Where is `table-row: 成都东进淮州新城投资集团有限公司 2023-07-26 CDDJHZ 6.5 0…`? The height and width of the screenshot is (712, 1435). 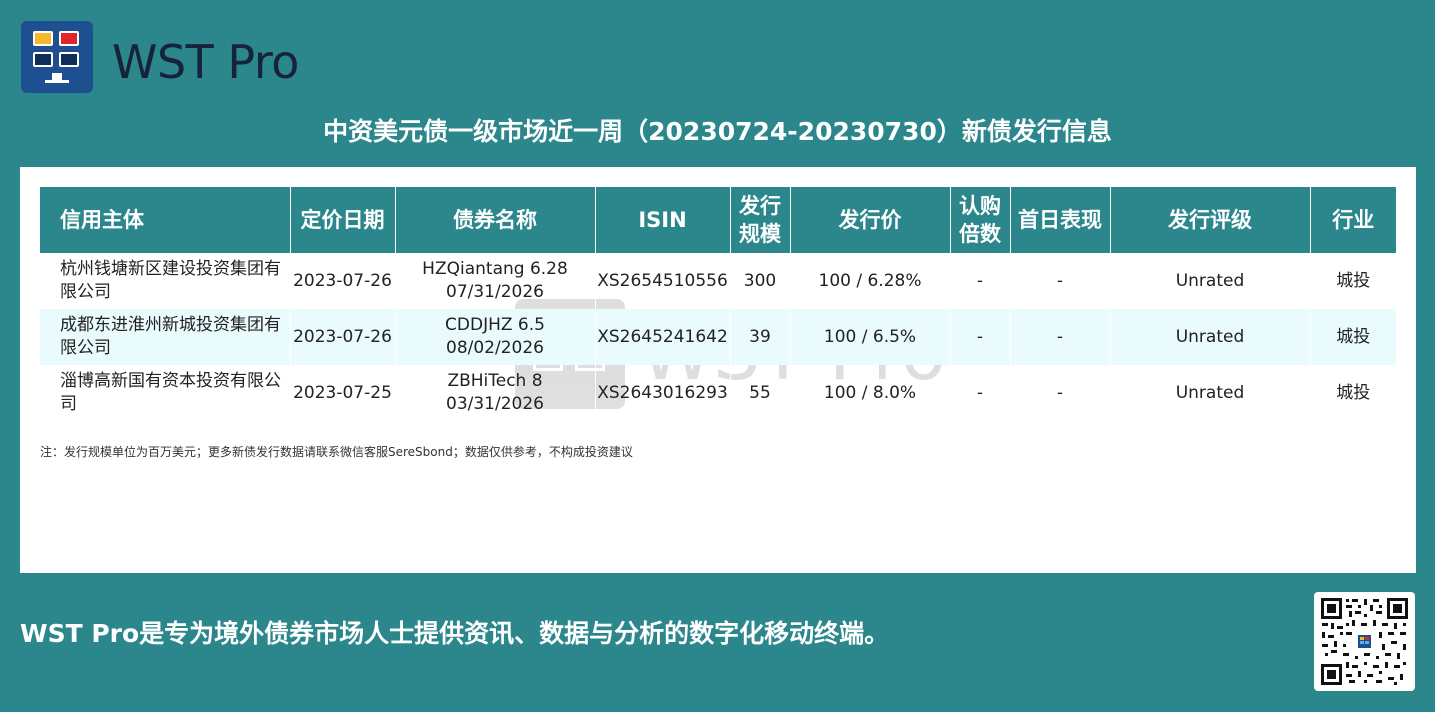 table-row: 成都东进淮州新城投资集团有限公司 2023-07-26 CDDJHZ 6.5 0… is located at coordinates (718, 337).